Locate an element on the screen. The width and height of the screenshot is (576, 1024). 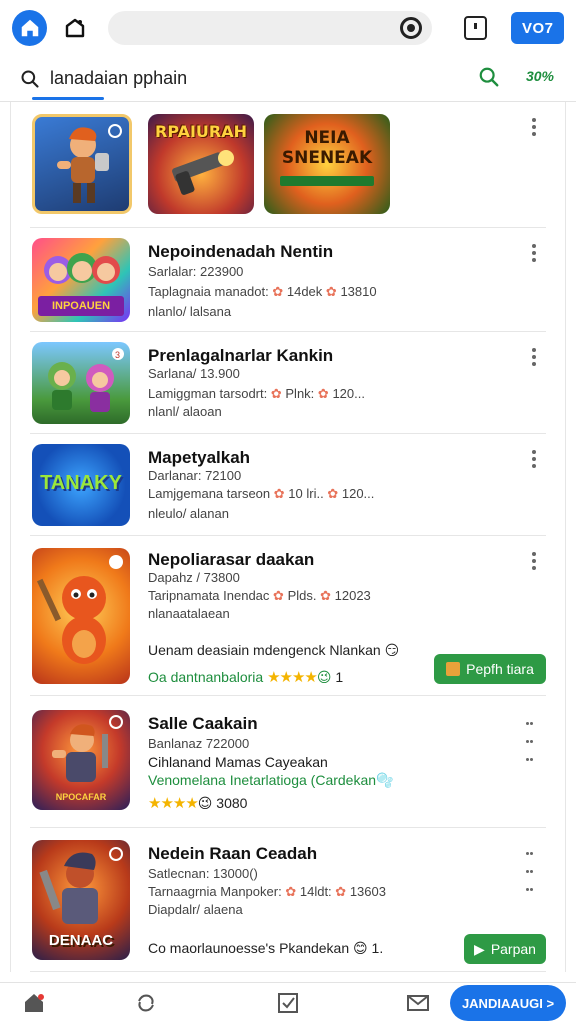
cta-button: JANDIAAUGI > is located at coordinates (508, 1003).